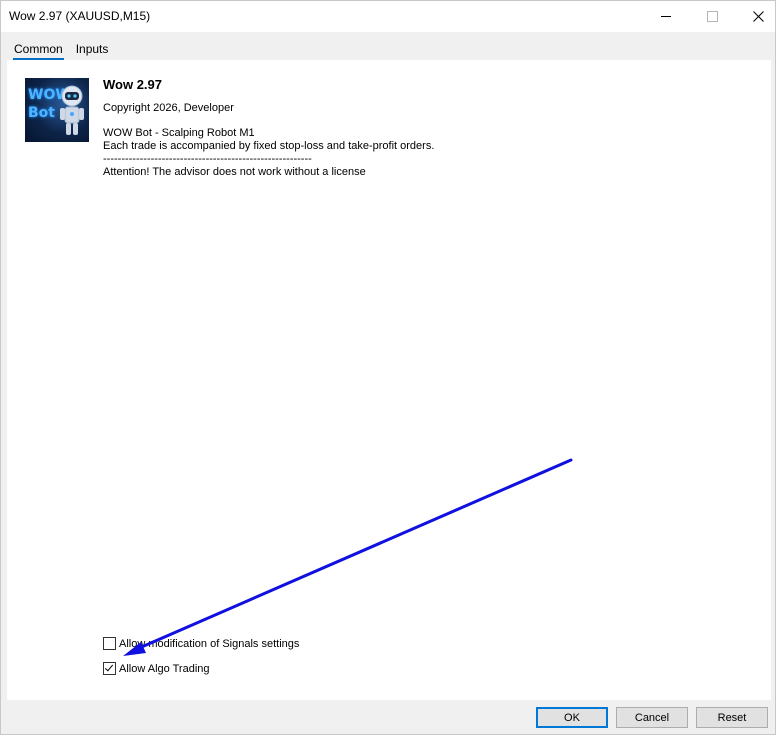 This screenshot has height=736, width=776. I want to click on close-button, so click(755, 16).